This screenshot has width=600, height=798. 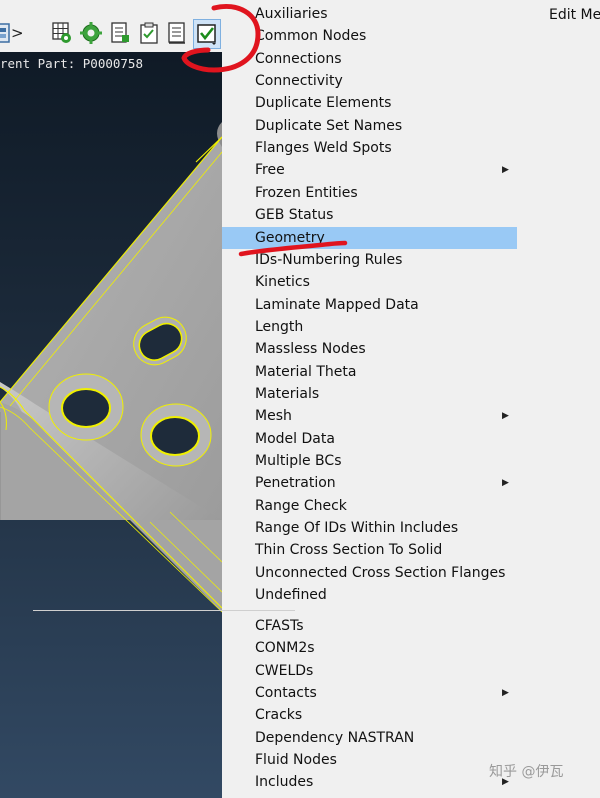 I want to click on menu-item-dependency-nastran: Dependency NASTRAN, so click(x=395, y=738).